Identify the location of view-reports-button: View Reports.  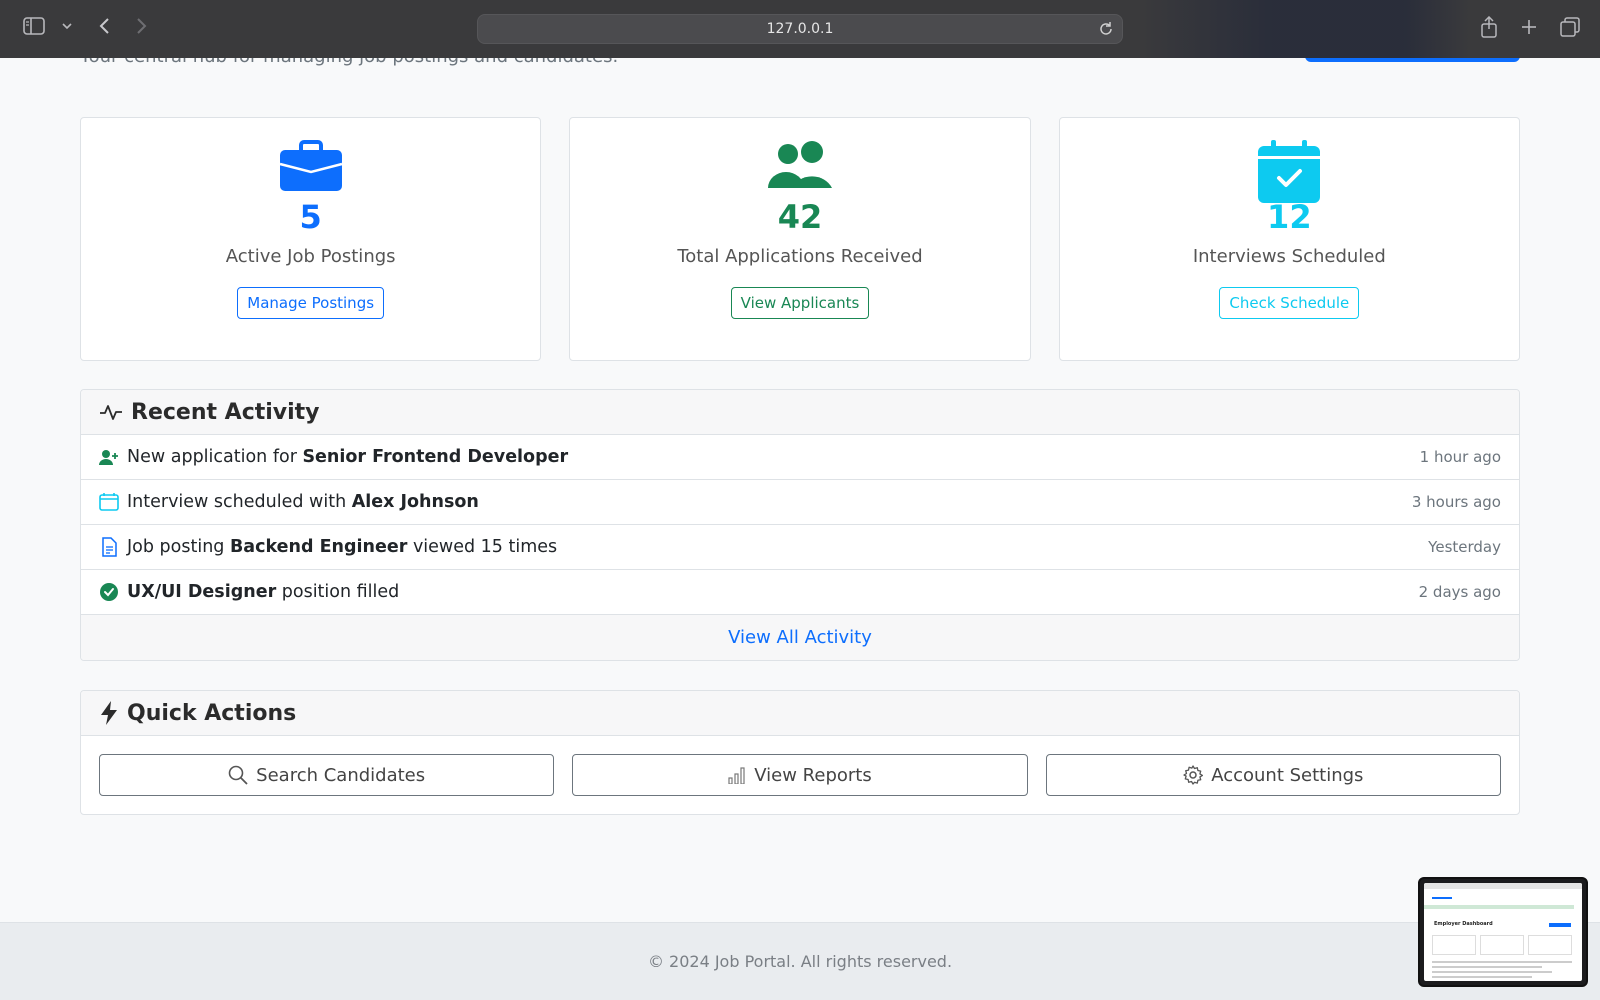
(800, 775).